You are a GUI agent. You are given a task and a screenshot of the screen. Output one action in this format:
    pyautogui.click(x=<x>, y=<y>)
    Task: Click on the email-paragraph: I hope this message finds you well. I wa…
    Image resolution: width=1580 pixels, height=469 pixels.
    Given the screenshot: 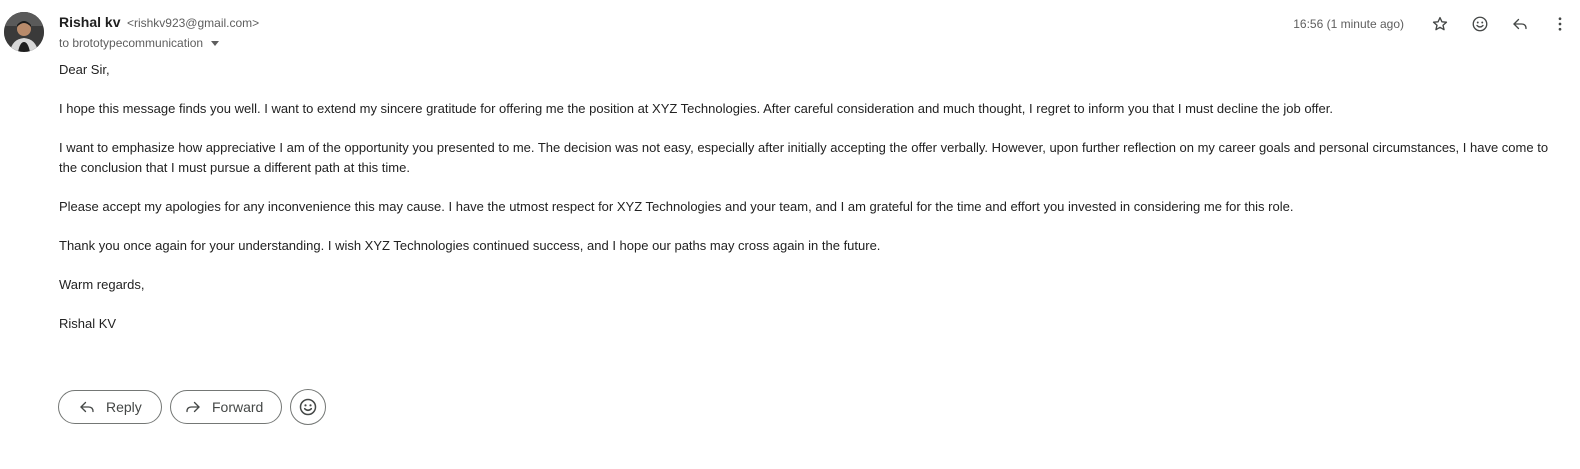 What is the action you would take?
    pyautogui.click(x=696, y=108)
    